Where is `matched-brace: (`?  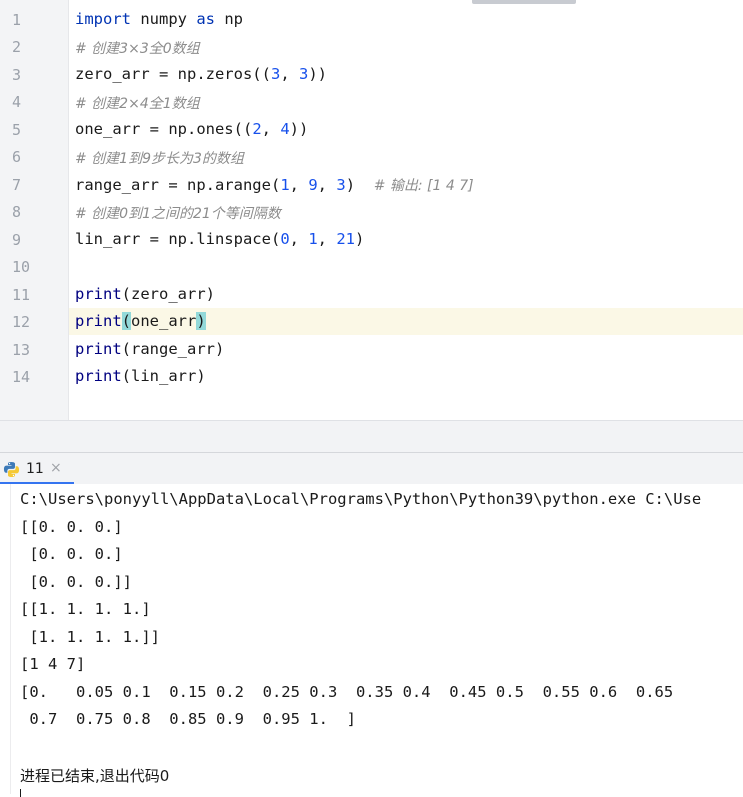 matched-brace: ( is located at coordinates (126, 321).